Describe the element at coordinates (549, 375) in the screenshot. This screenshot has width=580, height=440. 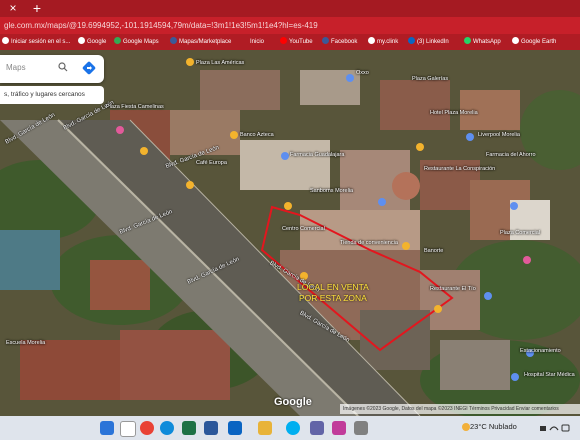
I see `poi-label: Hospital Star Médica` at that location.